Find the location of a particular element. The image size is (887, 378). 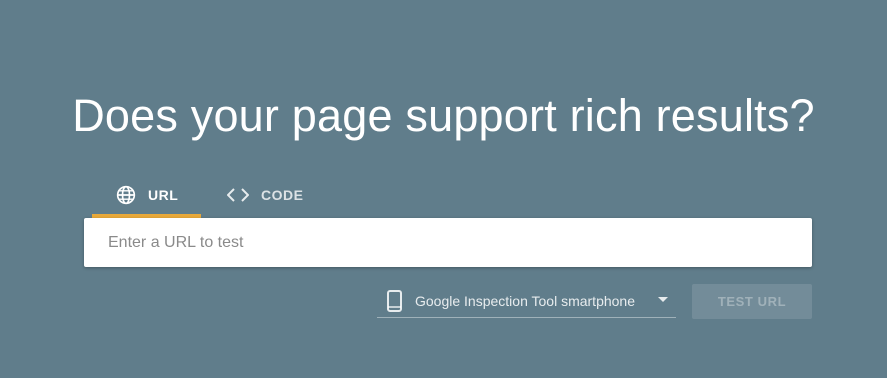

url-input-card is located at coordinates (448, 242).